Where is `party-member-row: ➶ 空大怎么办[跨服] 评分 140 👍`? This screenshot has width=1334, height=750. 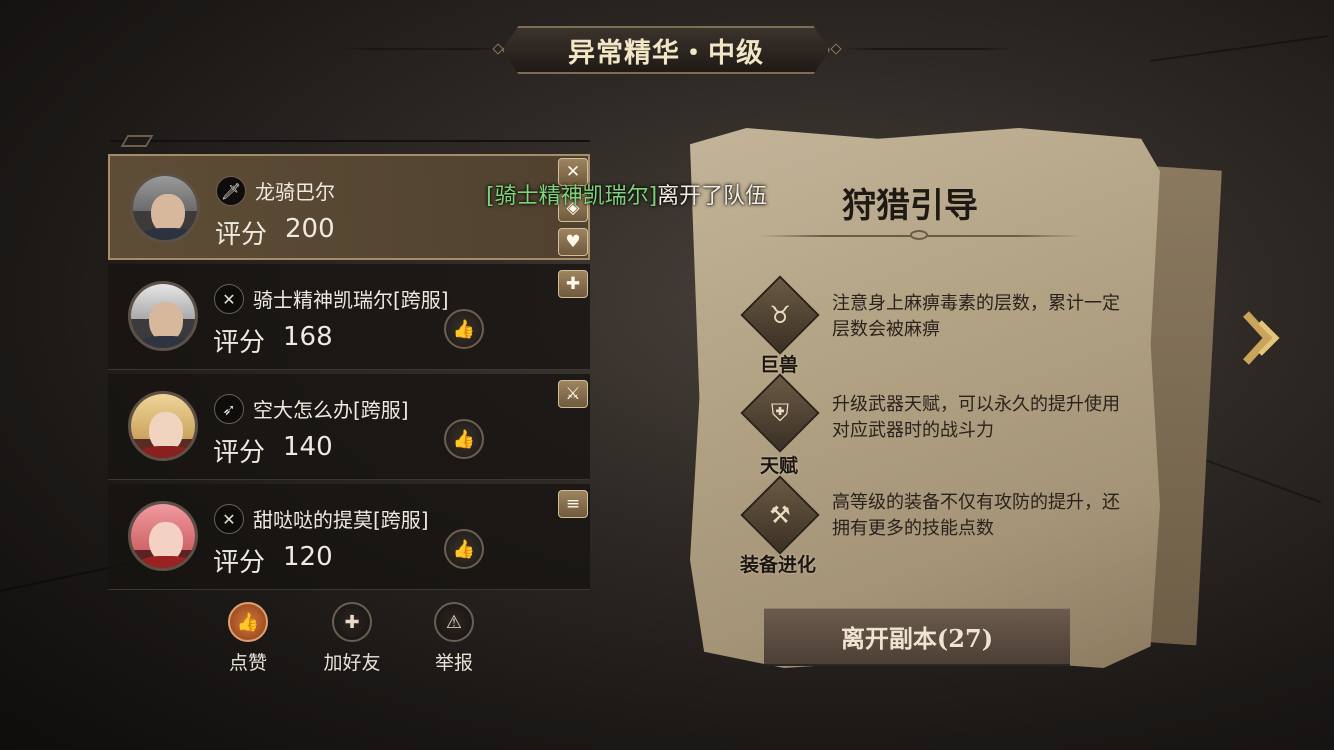
party-member-row: ➶ 空大怎么办[跨服] 评分 140 👍 is located at coordinates (349, 427).